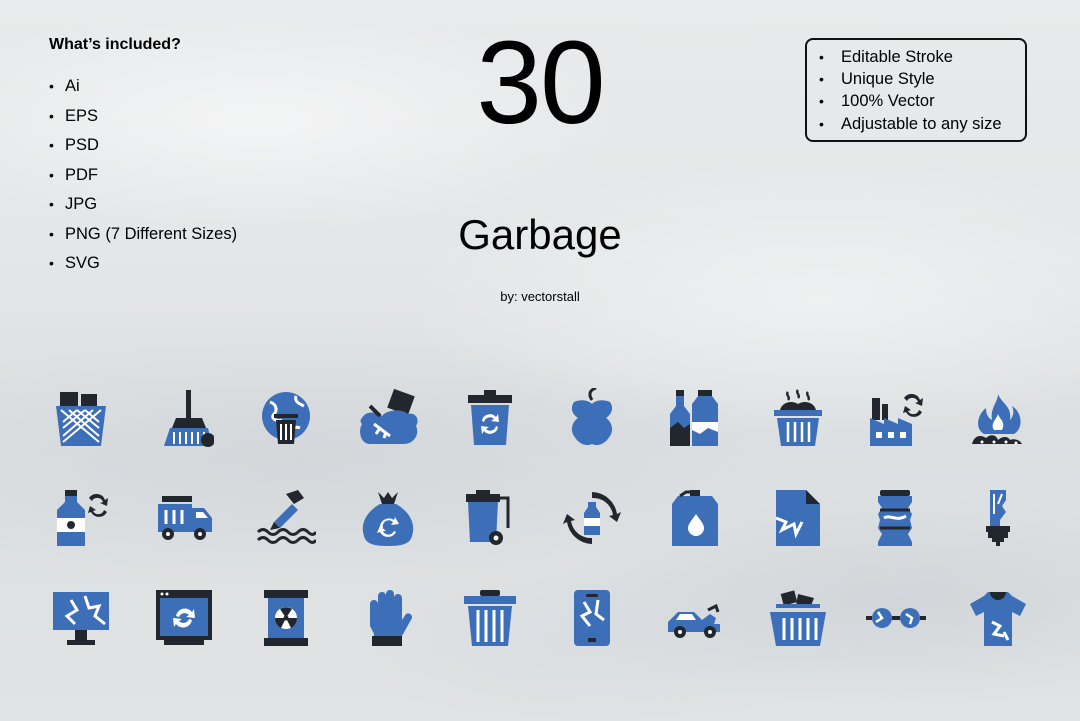 The width and height of the screenshot is (1080, 721). What do you see at coordinates (592, 418) in the screenshot?
I see `apple-core-icon` at bounding box center [592, 418].